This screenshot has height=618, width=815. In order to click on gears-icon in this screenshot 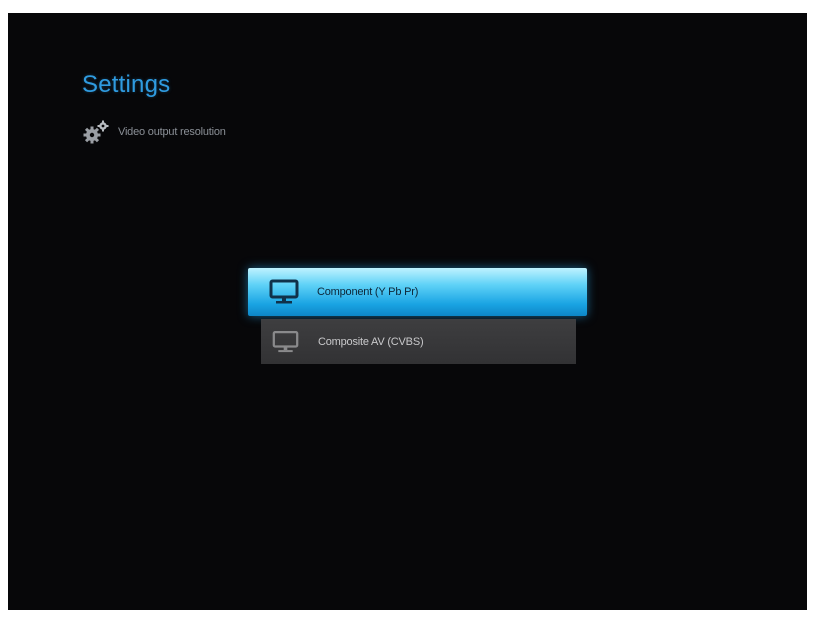, I will do `click(96, 132)`.